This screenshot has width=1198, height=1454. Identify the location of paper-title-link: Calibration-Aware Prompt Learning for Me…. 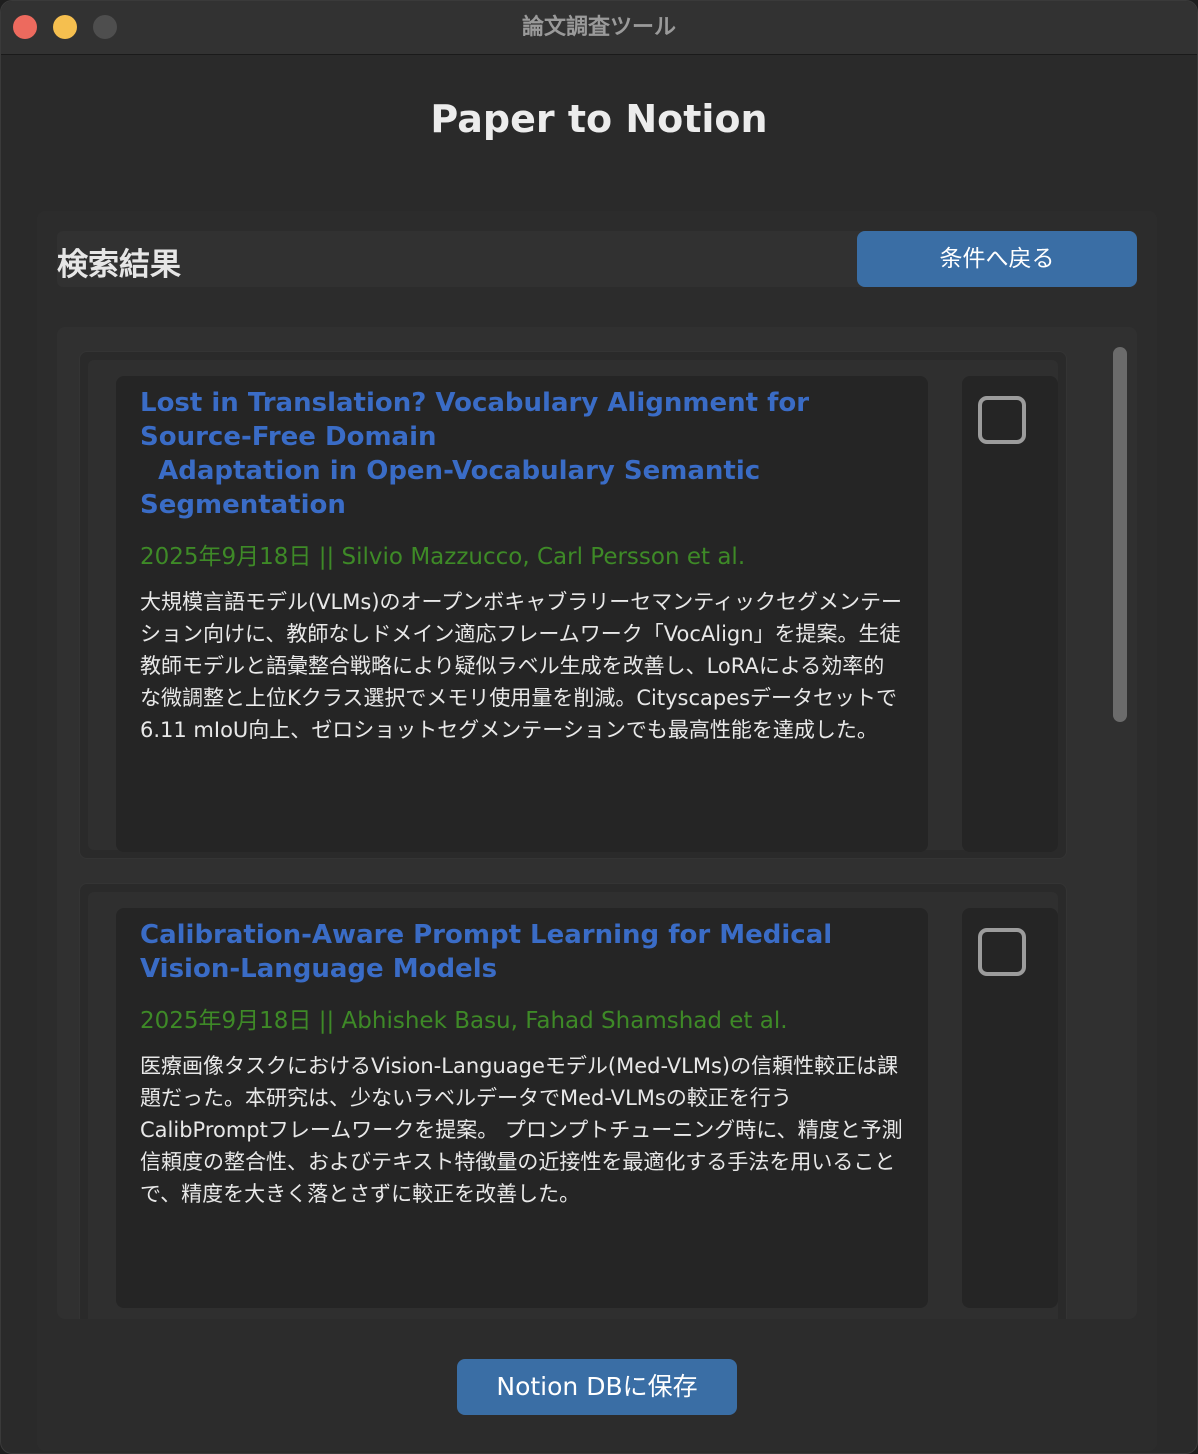
(522, 952).